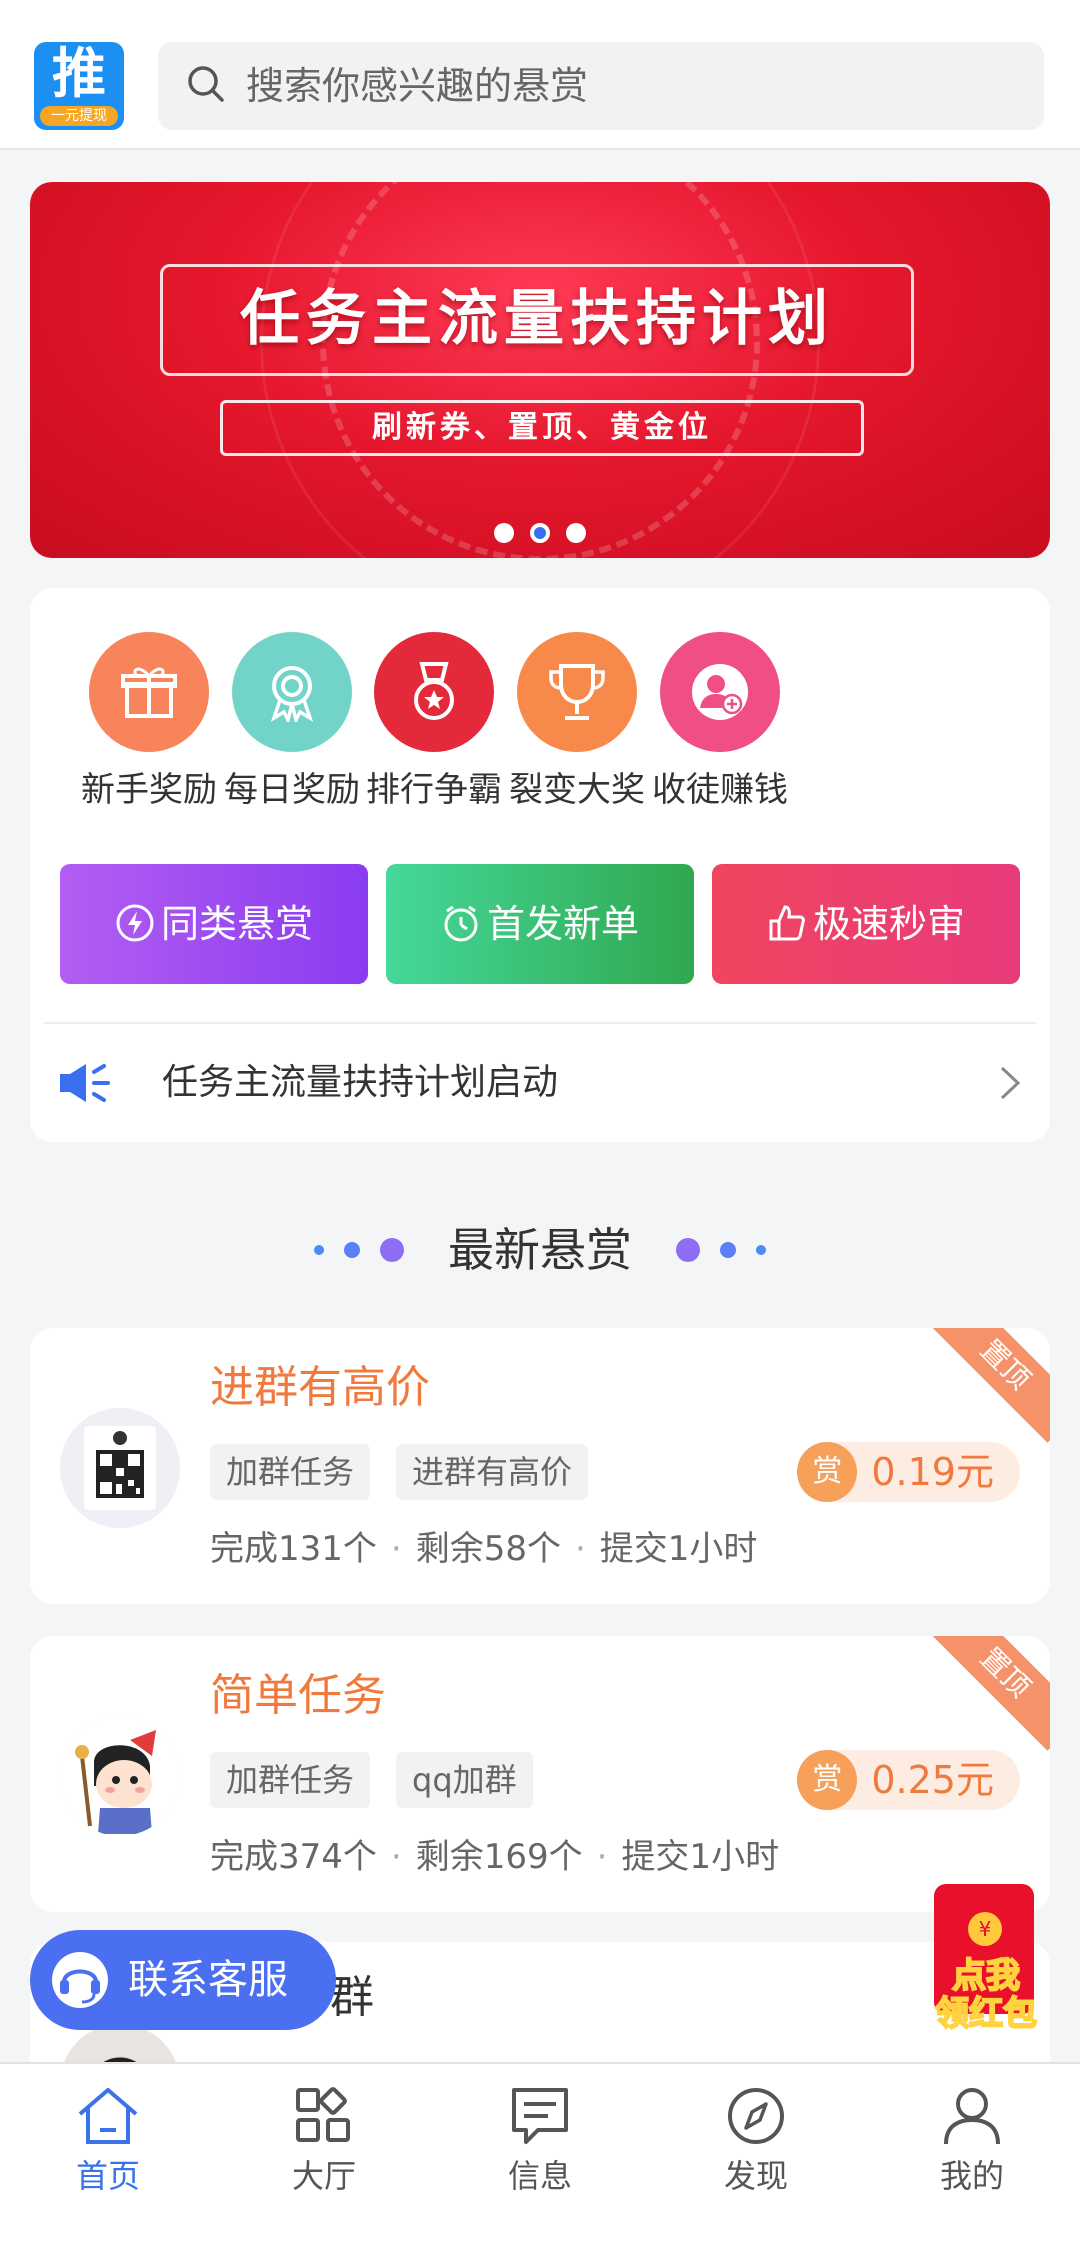 The width and height of the screenshot is (1080, 2244). What do you see at coordinates (888, 924) in the screenshot?
I see `button-label: 极速秒审` at bounding box center [888, 924].